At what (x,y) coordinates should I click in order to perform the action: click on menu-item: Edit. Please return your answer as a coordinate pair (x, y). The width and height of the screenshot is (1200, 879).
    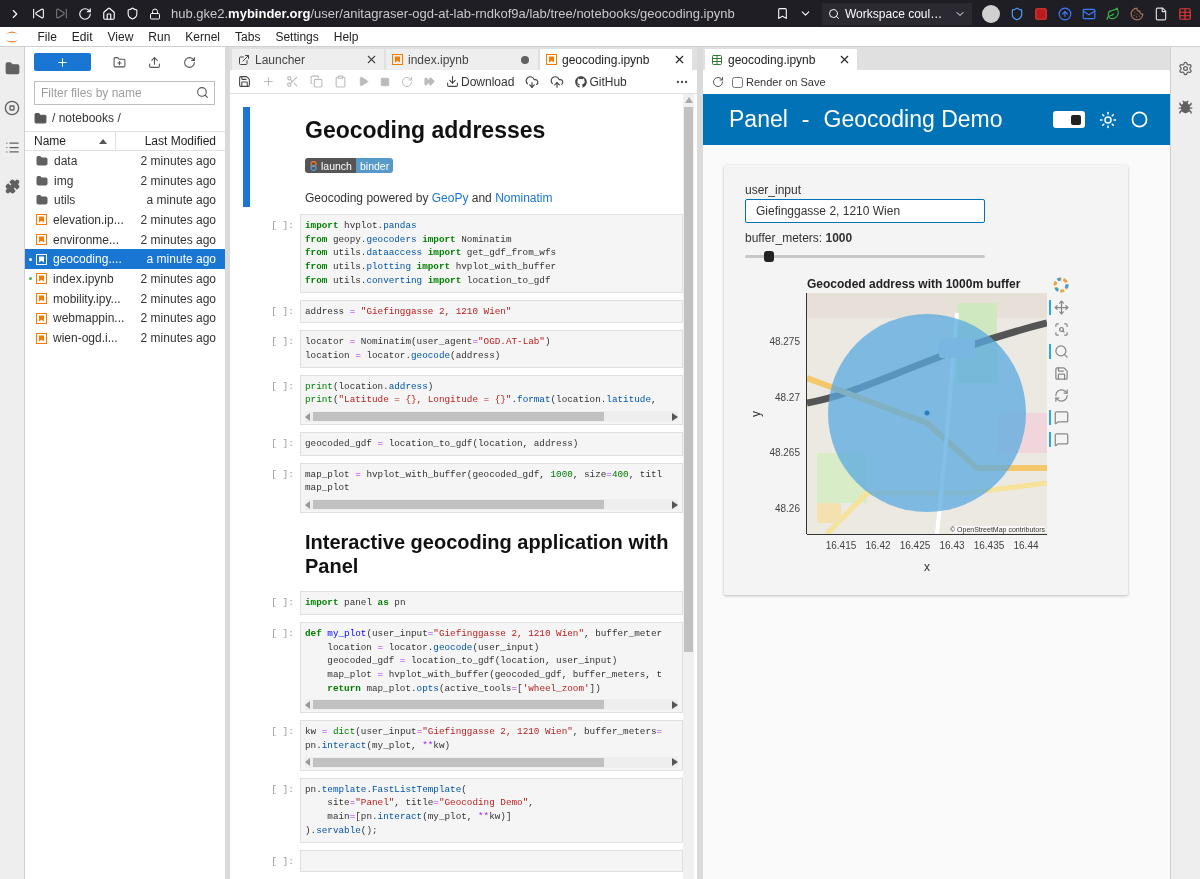
    Looking at the image, I should click on (82, 36).